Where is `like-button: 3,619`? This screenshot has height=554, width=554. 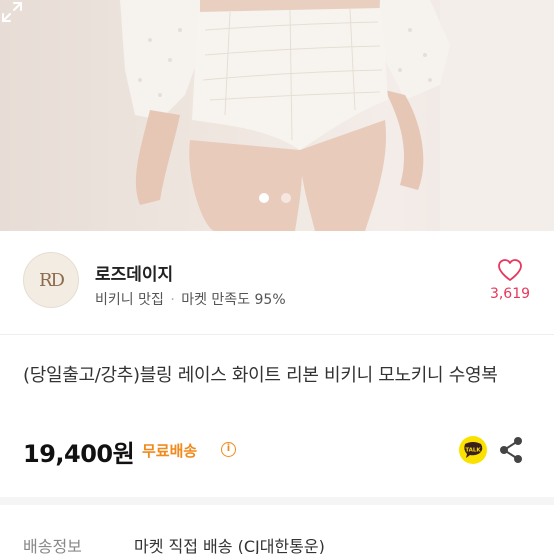
like-button: 3,619 is located at coordinates (510, 280).